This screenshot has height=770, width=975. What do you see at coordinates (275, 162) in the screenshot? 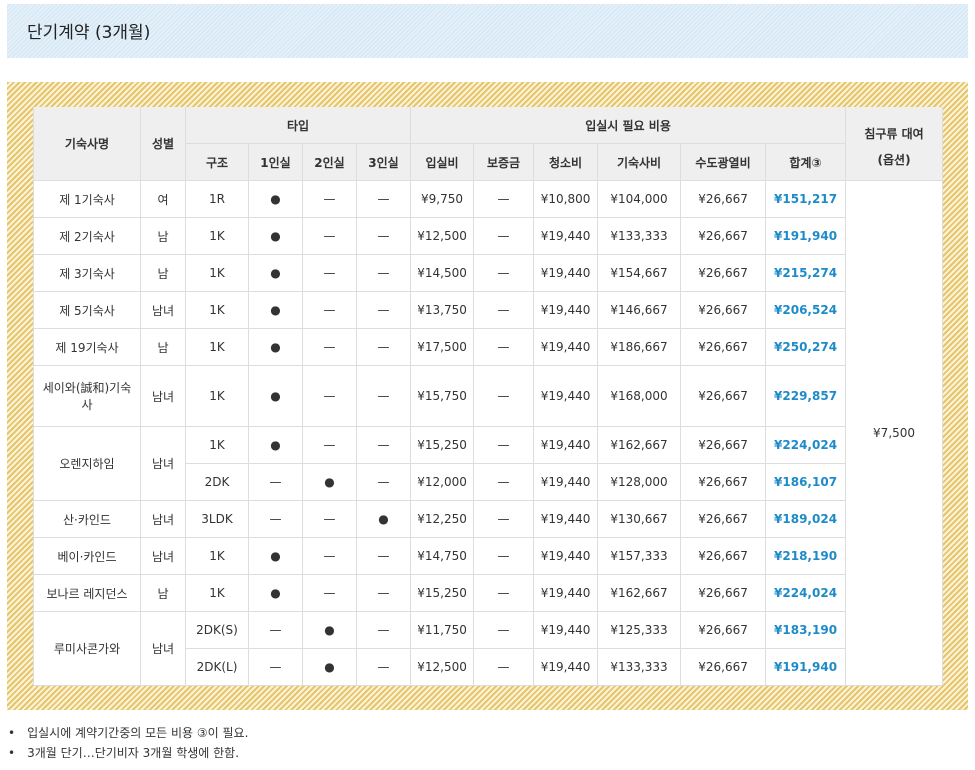
I see `header-single-room: 1인실` at bounding box center [275, 162].